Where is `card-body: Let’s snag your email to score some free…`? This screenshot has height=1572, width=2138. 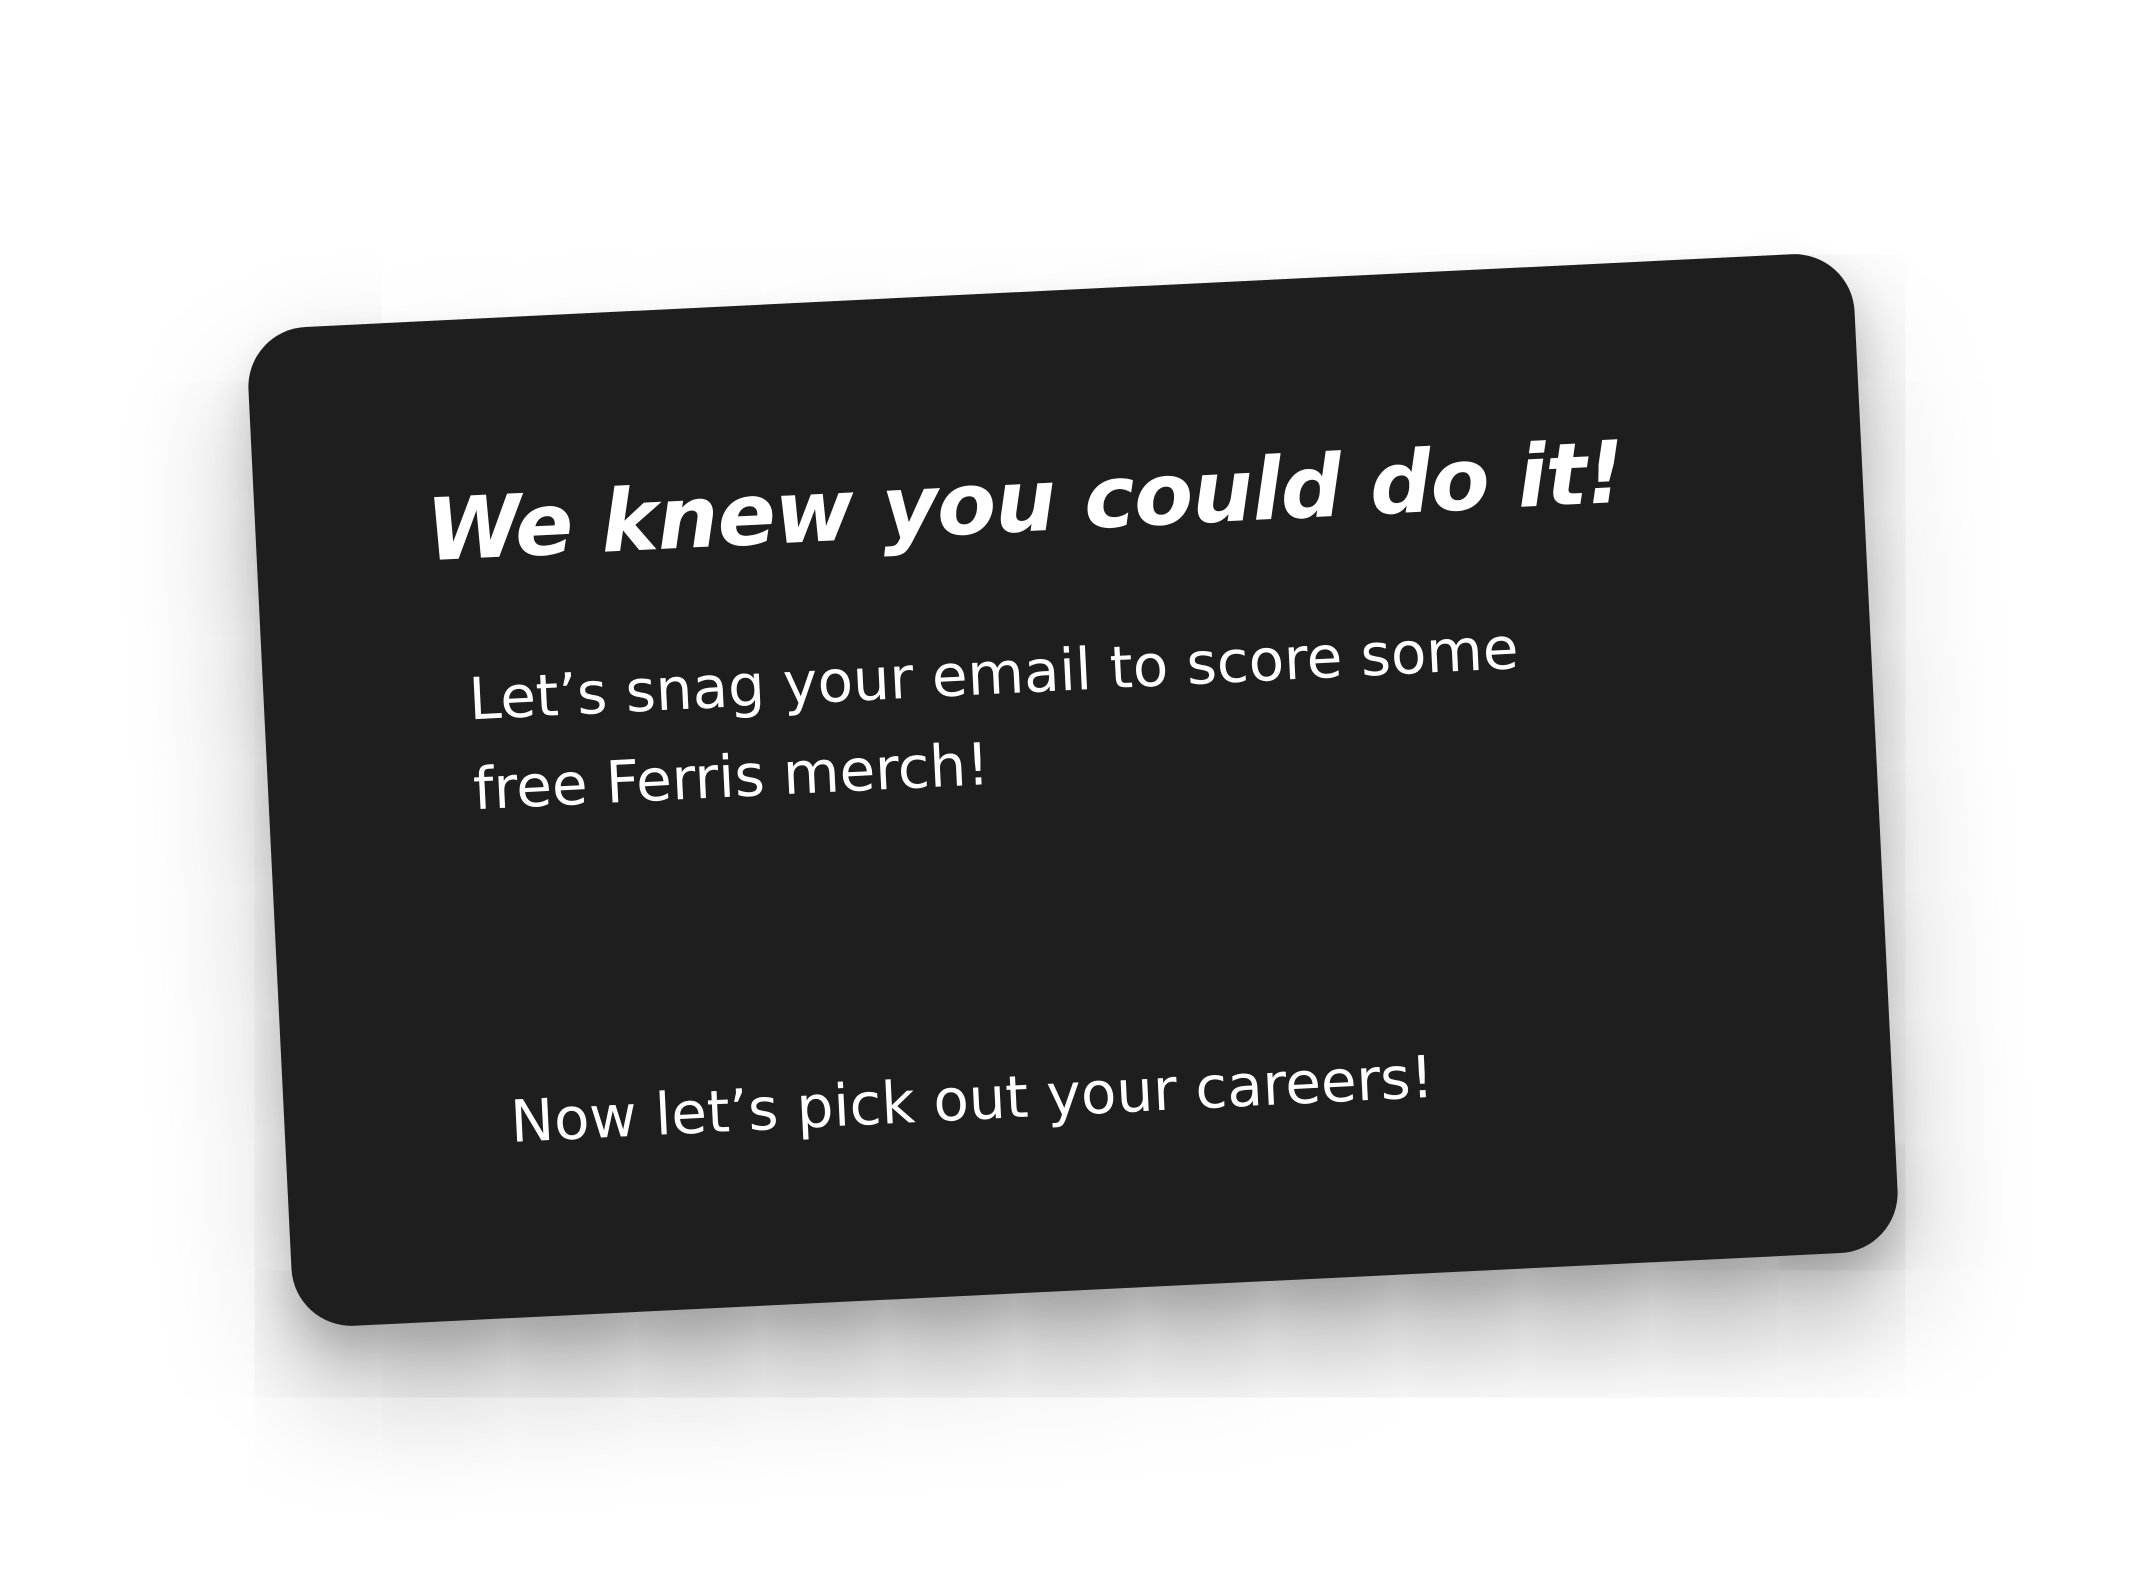 card-body: Let’s snag your email to score some free… is located at coordinates (1120, 712).